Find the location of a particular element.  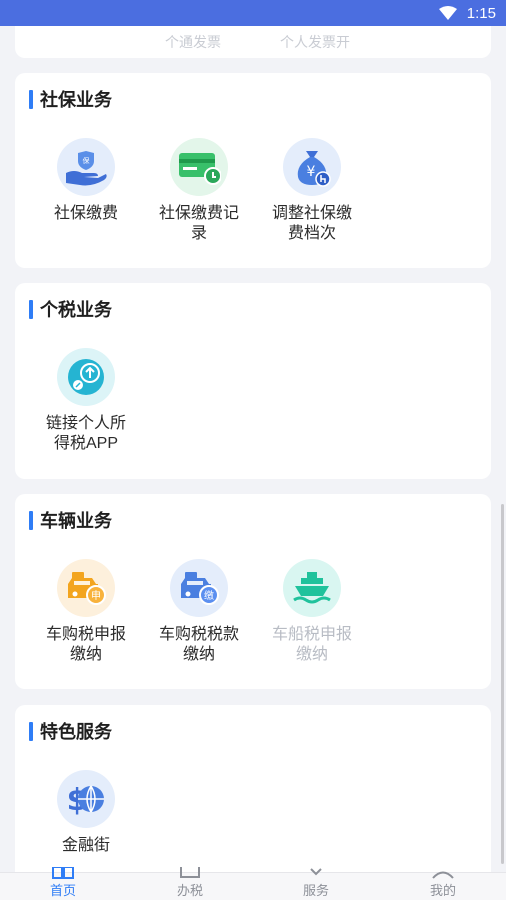

link-tax-app-item: 链接个人所 得税APP is located at coordinates (86, 401).